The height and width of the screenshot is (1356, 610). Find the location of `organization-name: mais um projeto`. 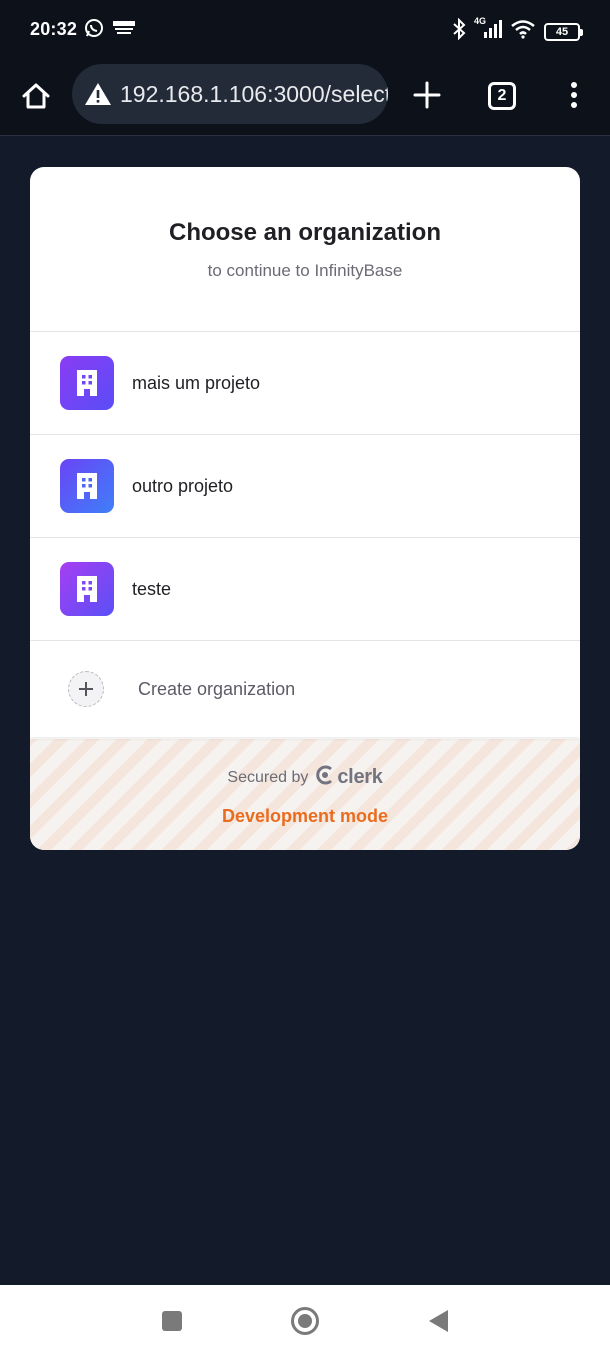

organization-name: mais um projeto is located at coordinates (196, 382).